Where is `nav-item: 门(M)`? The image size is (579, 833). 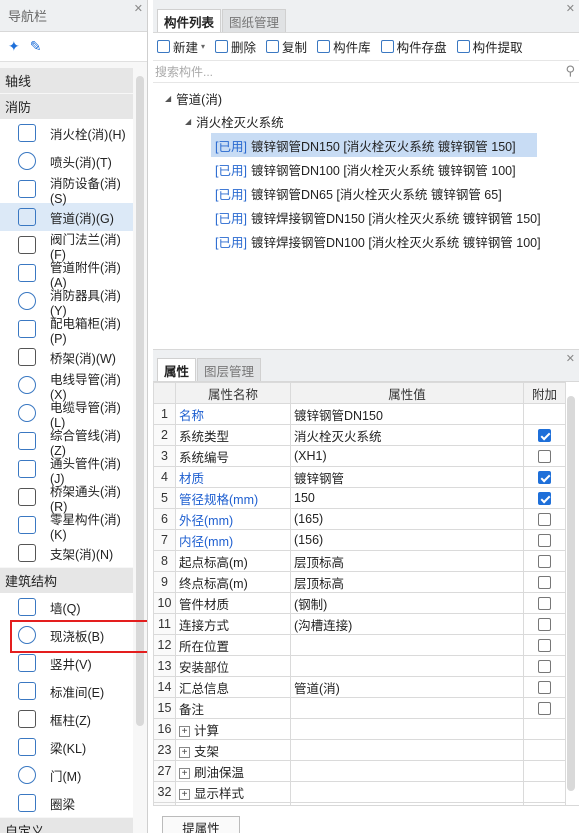
nav-item: 门(M) is located at coordinates (66, 775).